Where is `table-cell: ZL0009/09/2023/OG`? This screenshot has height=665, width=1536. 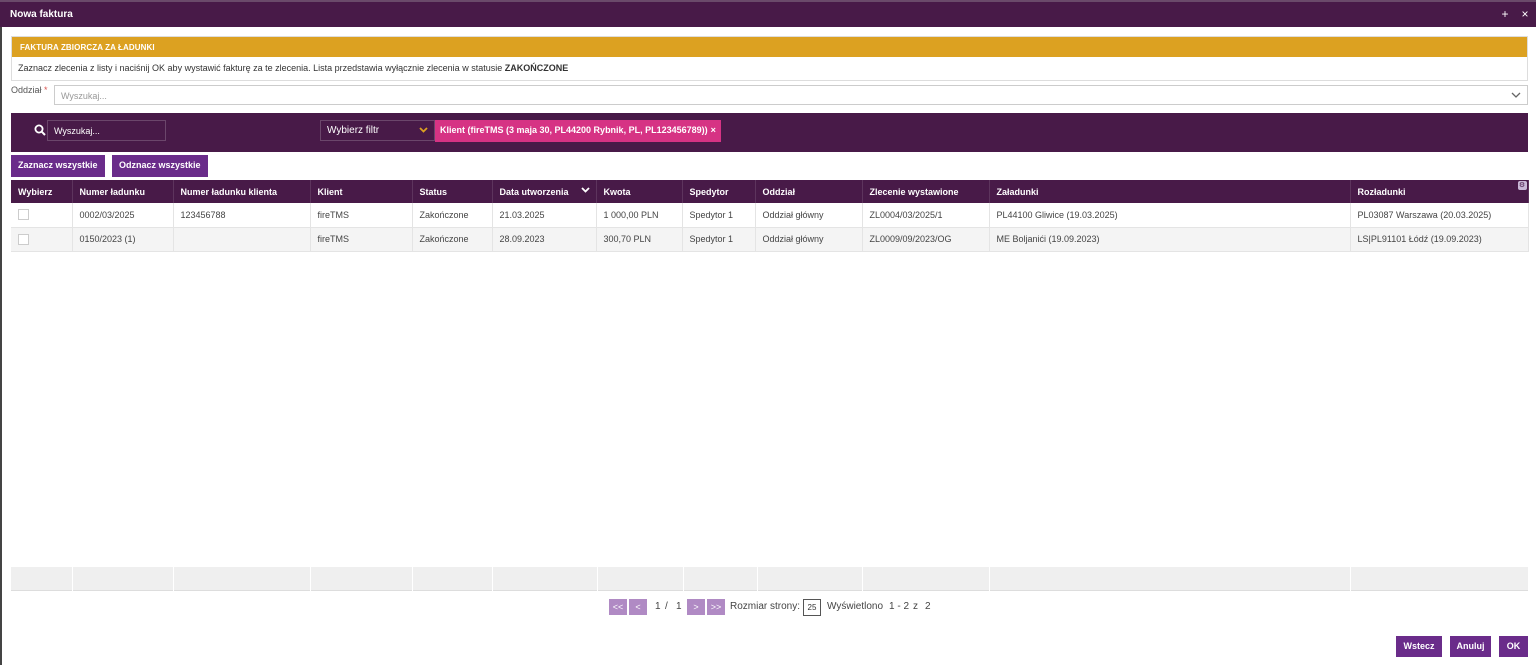 table-cell: ZL0009/09/2023/OG is located at coordinates (926, 239).